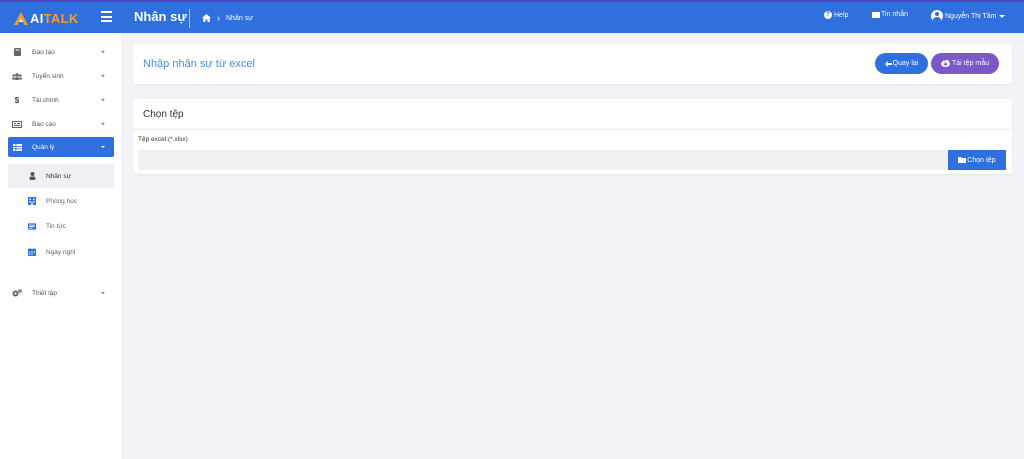  I want to click on table-icon, so click(17, 147).